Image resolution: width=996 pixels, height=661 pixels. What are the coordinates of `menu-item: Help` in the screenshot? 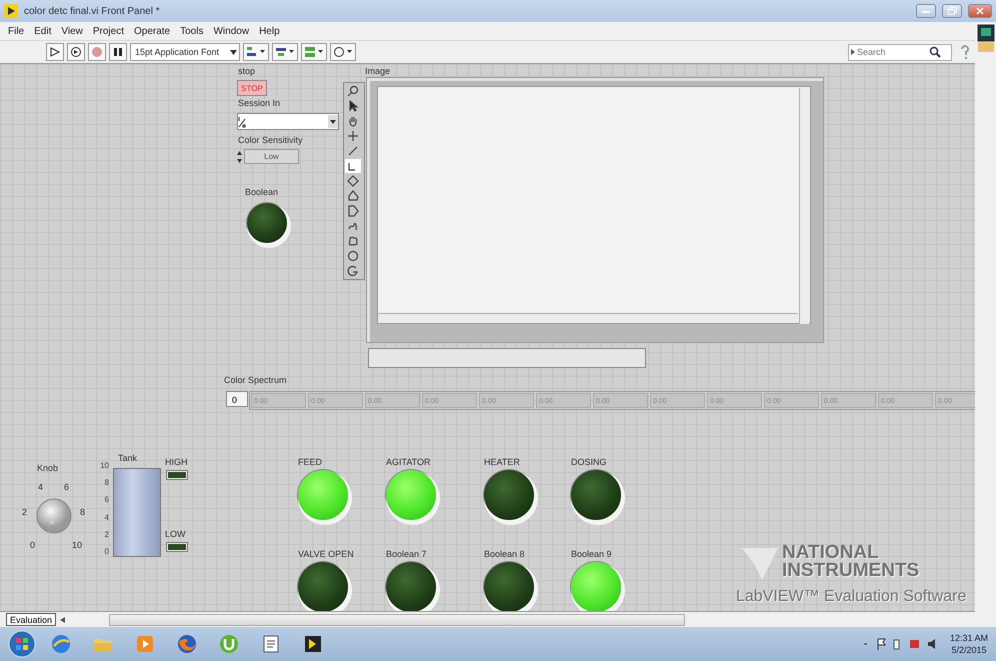 It's located at (269, 31).